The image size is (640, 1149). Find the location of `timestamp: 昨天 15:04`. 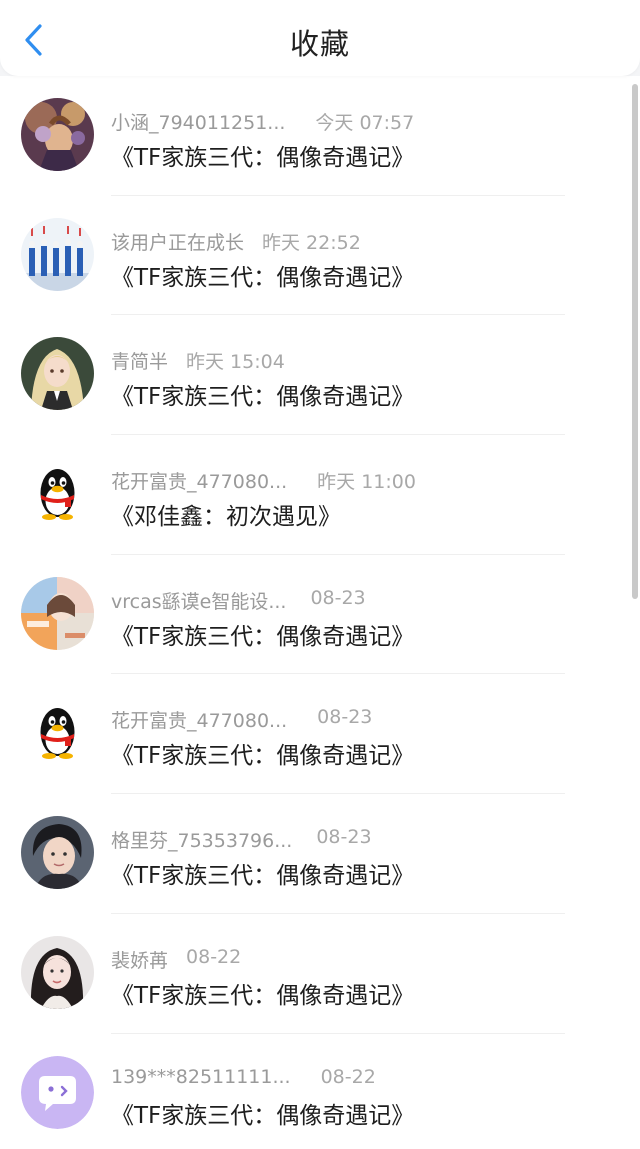

timestamp: 昨天 15:04 is located at coordinates (235, 362).